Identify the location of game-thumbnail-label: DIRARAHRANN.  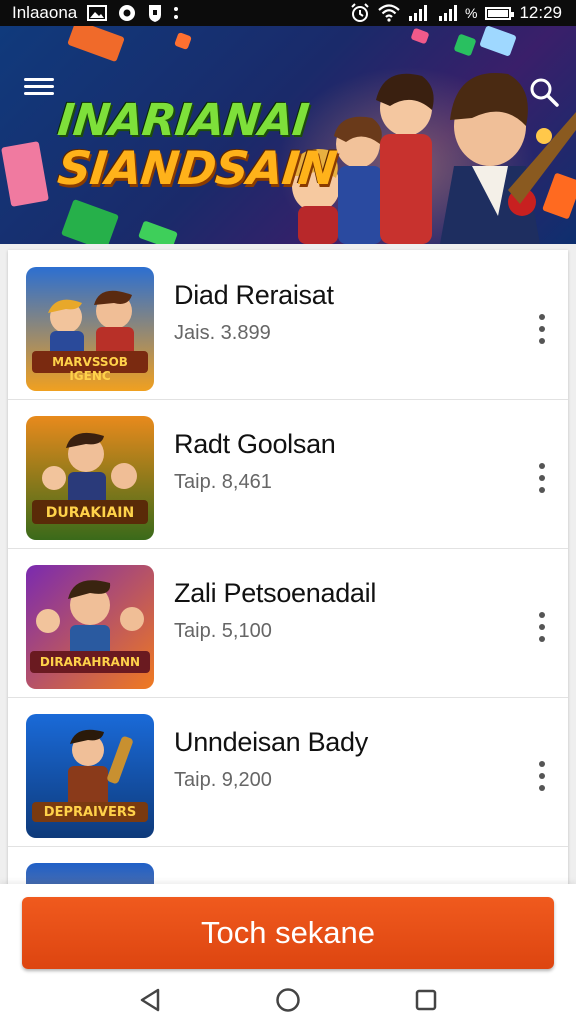
(90, 662).